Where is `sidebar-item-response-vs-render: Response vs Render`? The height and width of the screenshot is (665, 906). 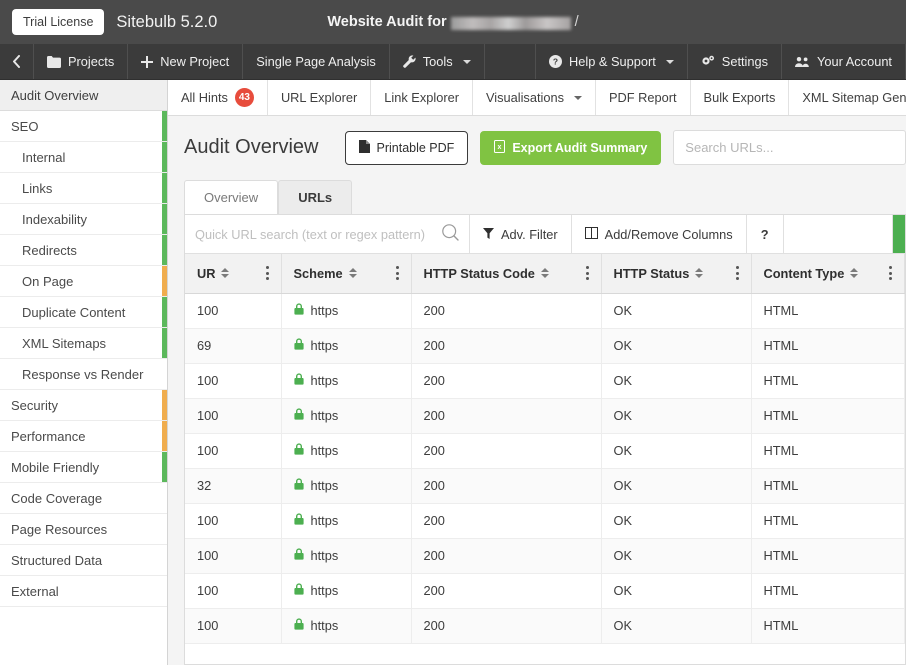 sidebar-item-response-vs-render: Response vs Render is located at coordinates (83, 374).